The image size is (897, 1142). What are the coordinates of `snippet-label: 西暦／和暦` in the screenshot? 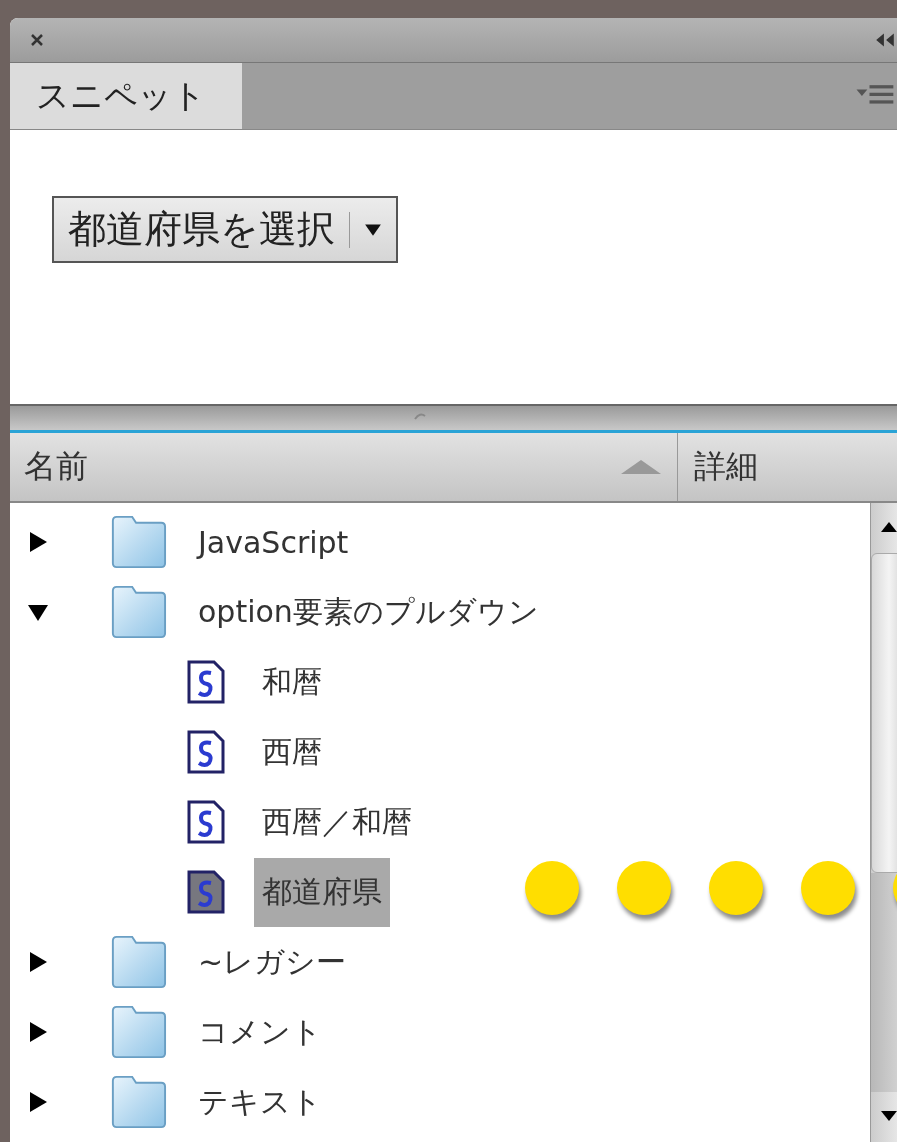 It's located at (337, 822).